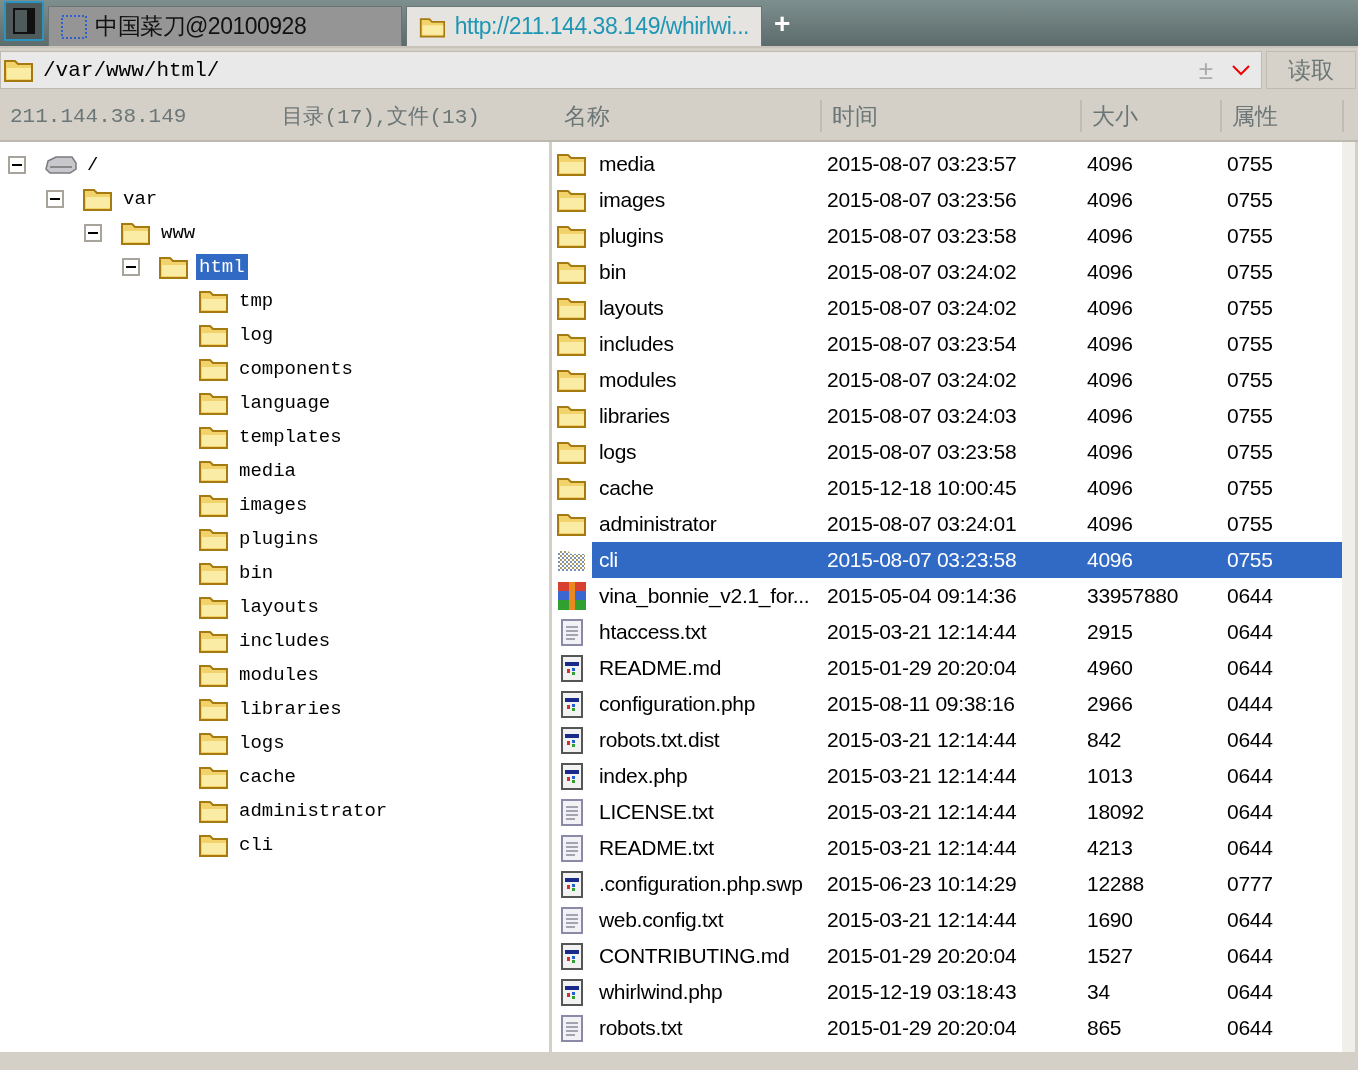 This screenshot has height=1070, width=1358. What do you see at coordinates (706, 848) in the screenshot?
I see `file-name: README.txt` at bounding box center [706, 848].